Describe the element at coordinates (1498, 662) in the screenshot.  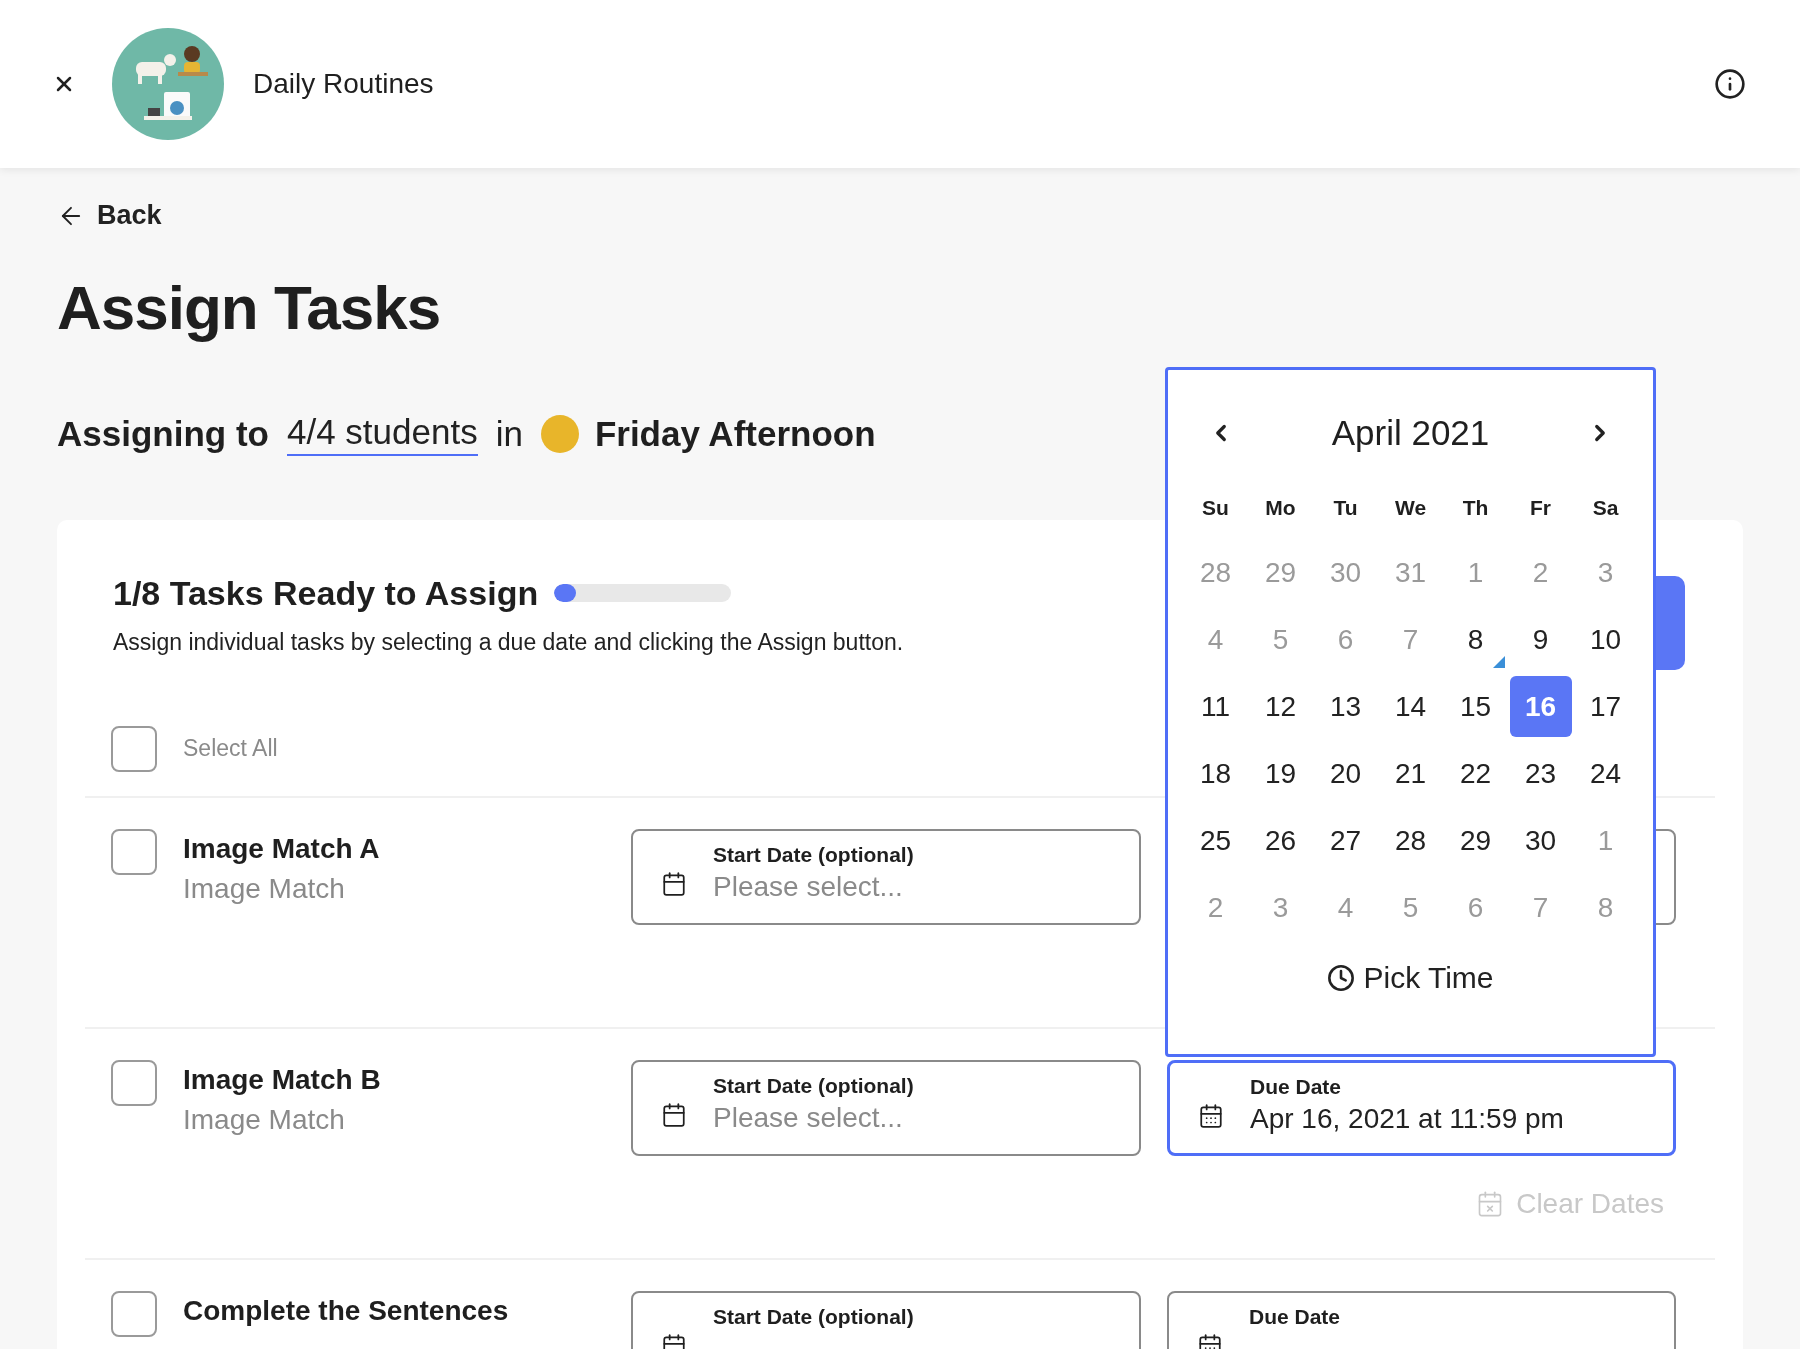
I see `today-marker-icon` at that location.